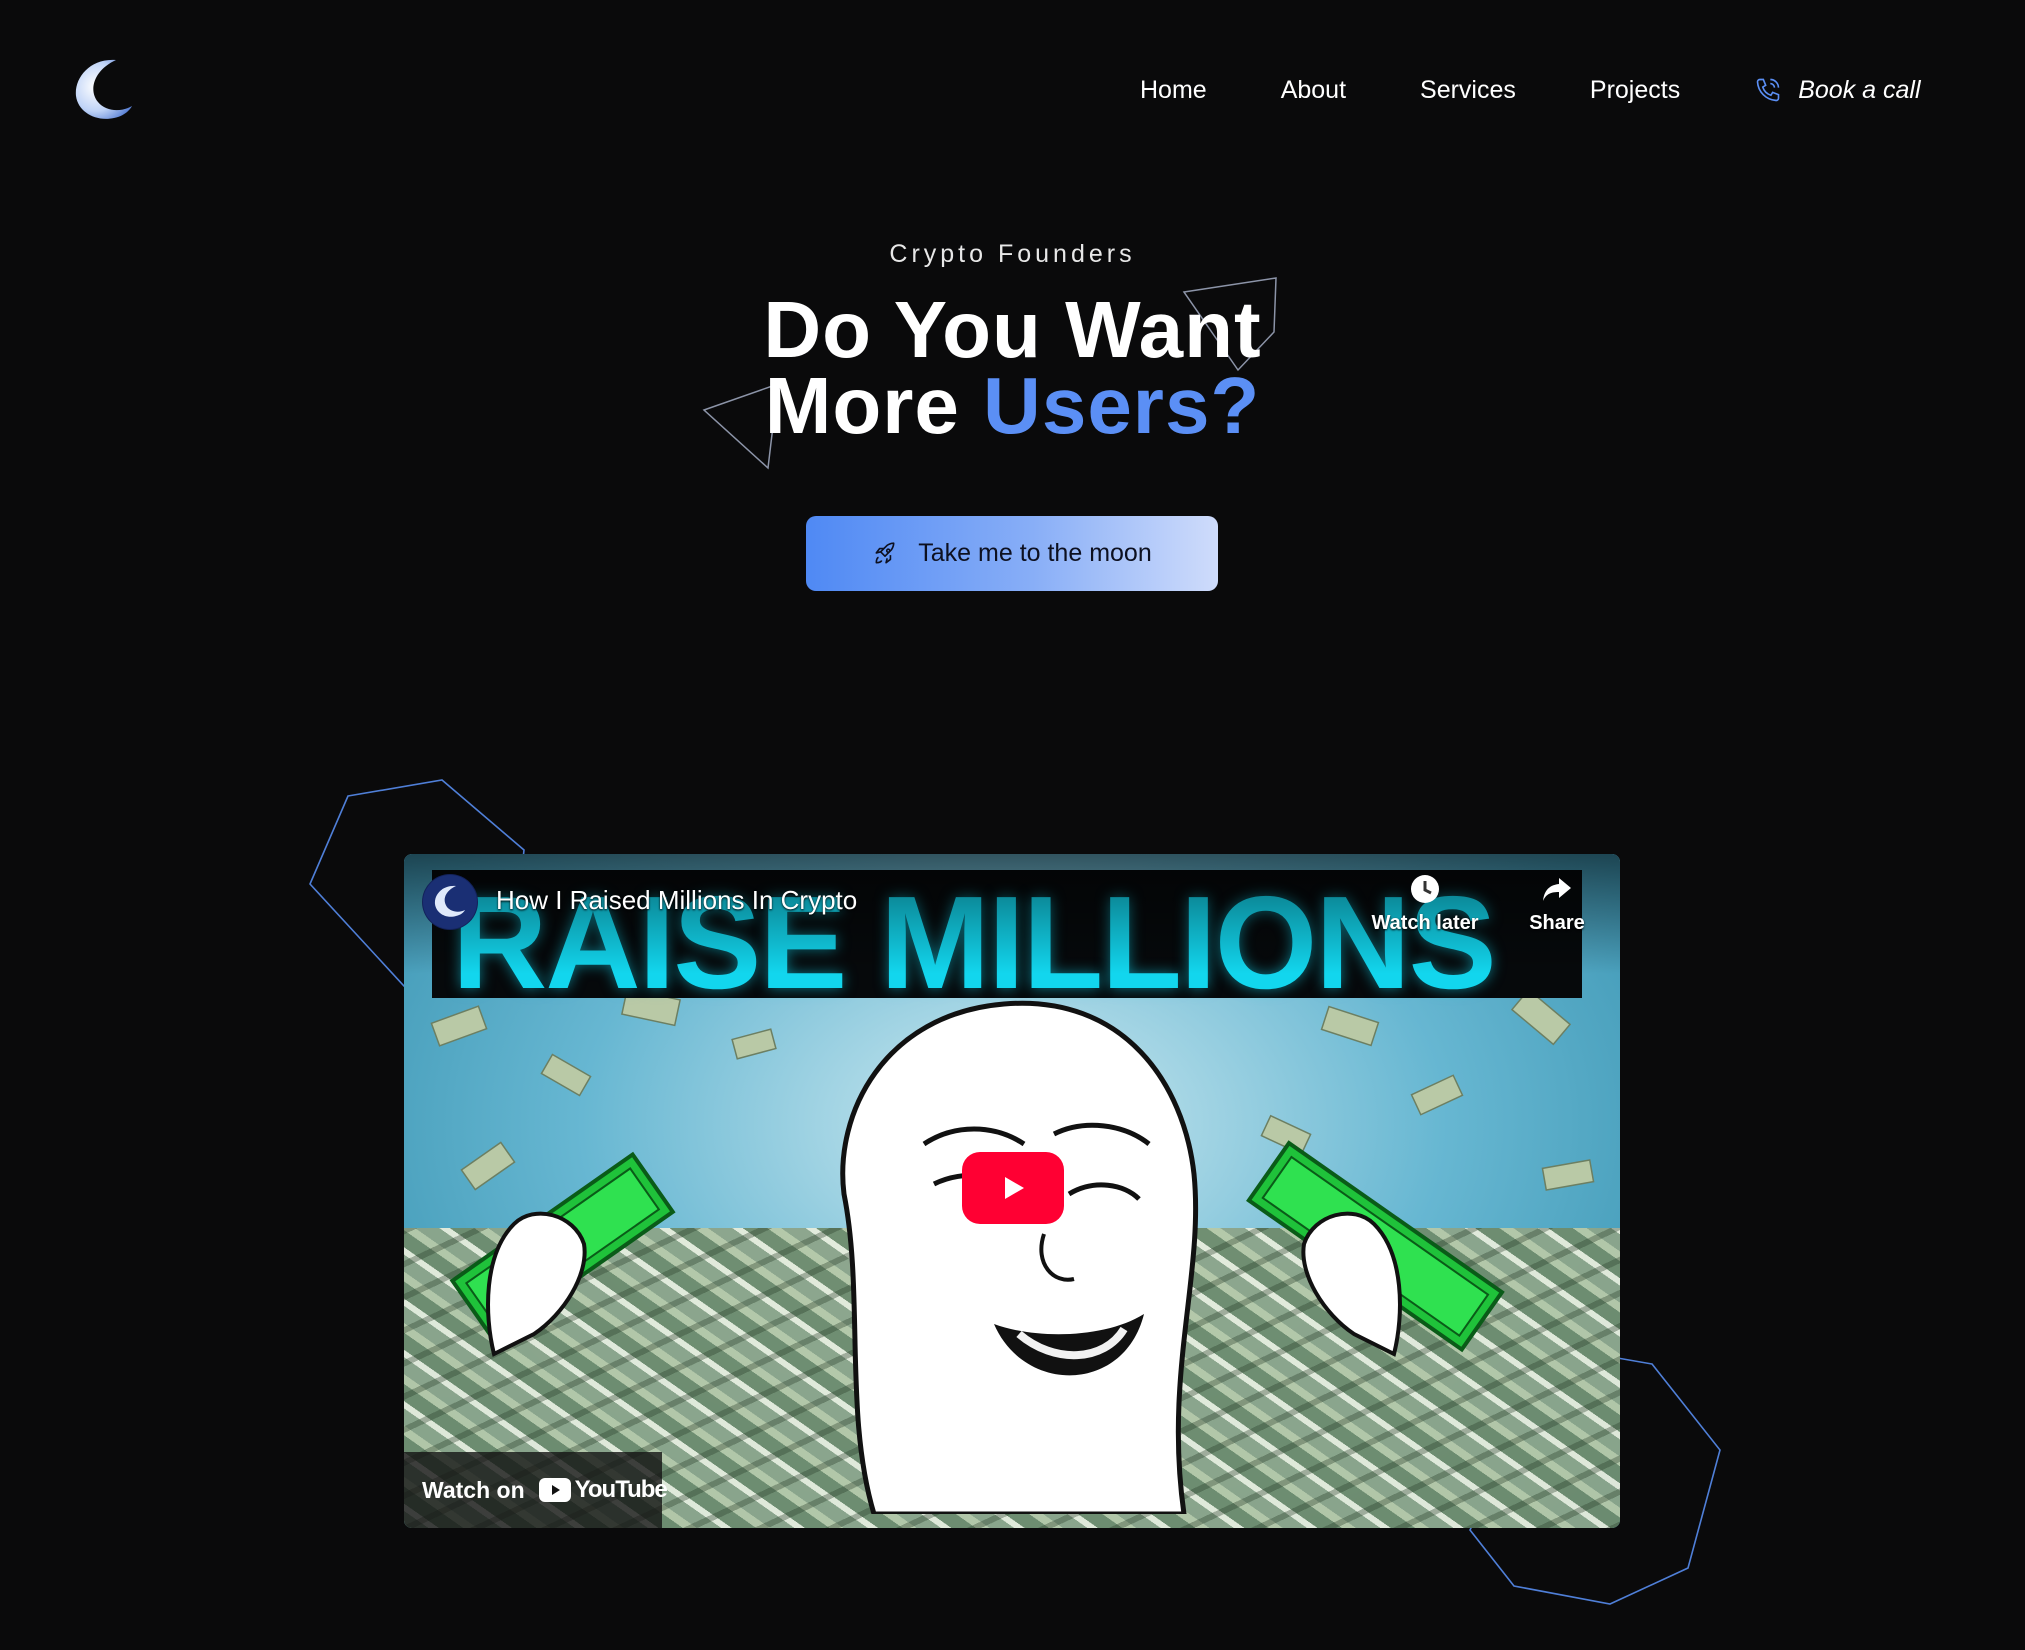  Describe the element at coordinates (874, 405) in the screenshot. I see `headline-line-2-plain: More` at that location.